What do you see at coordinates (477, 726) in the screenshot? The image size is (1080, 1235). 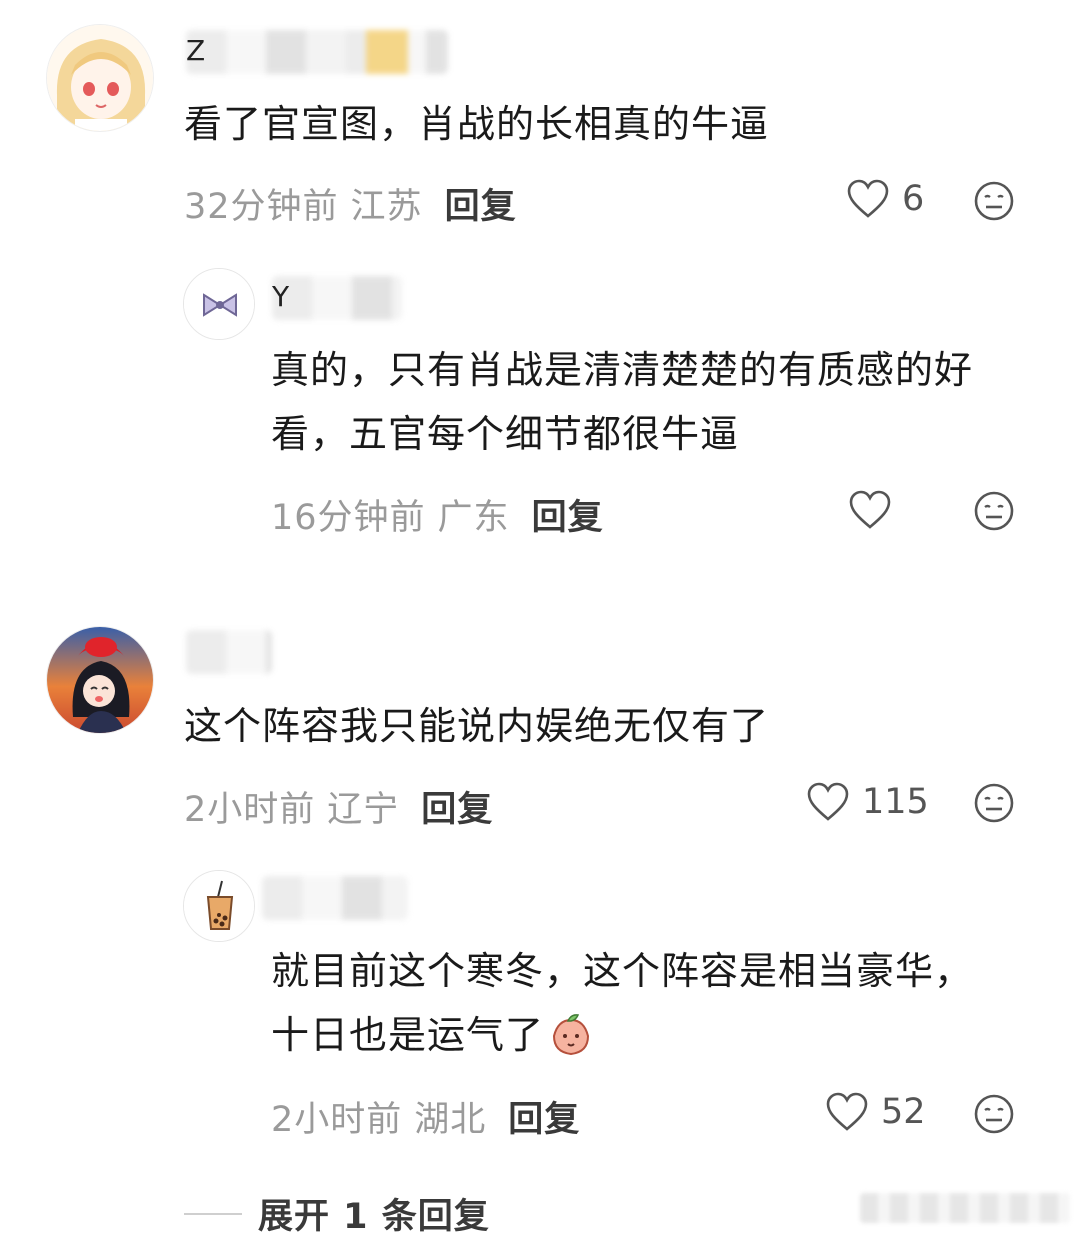 I see `comment-text: 这个阵容我只能说内娱绝无仅有了` at bounding box center [477, 726].